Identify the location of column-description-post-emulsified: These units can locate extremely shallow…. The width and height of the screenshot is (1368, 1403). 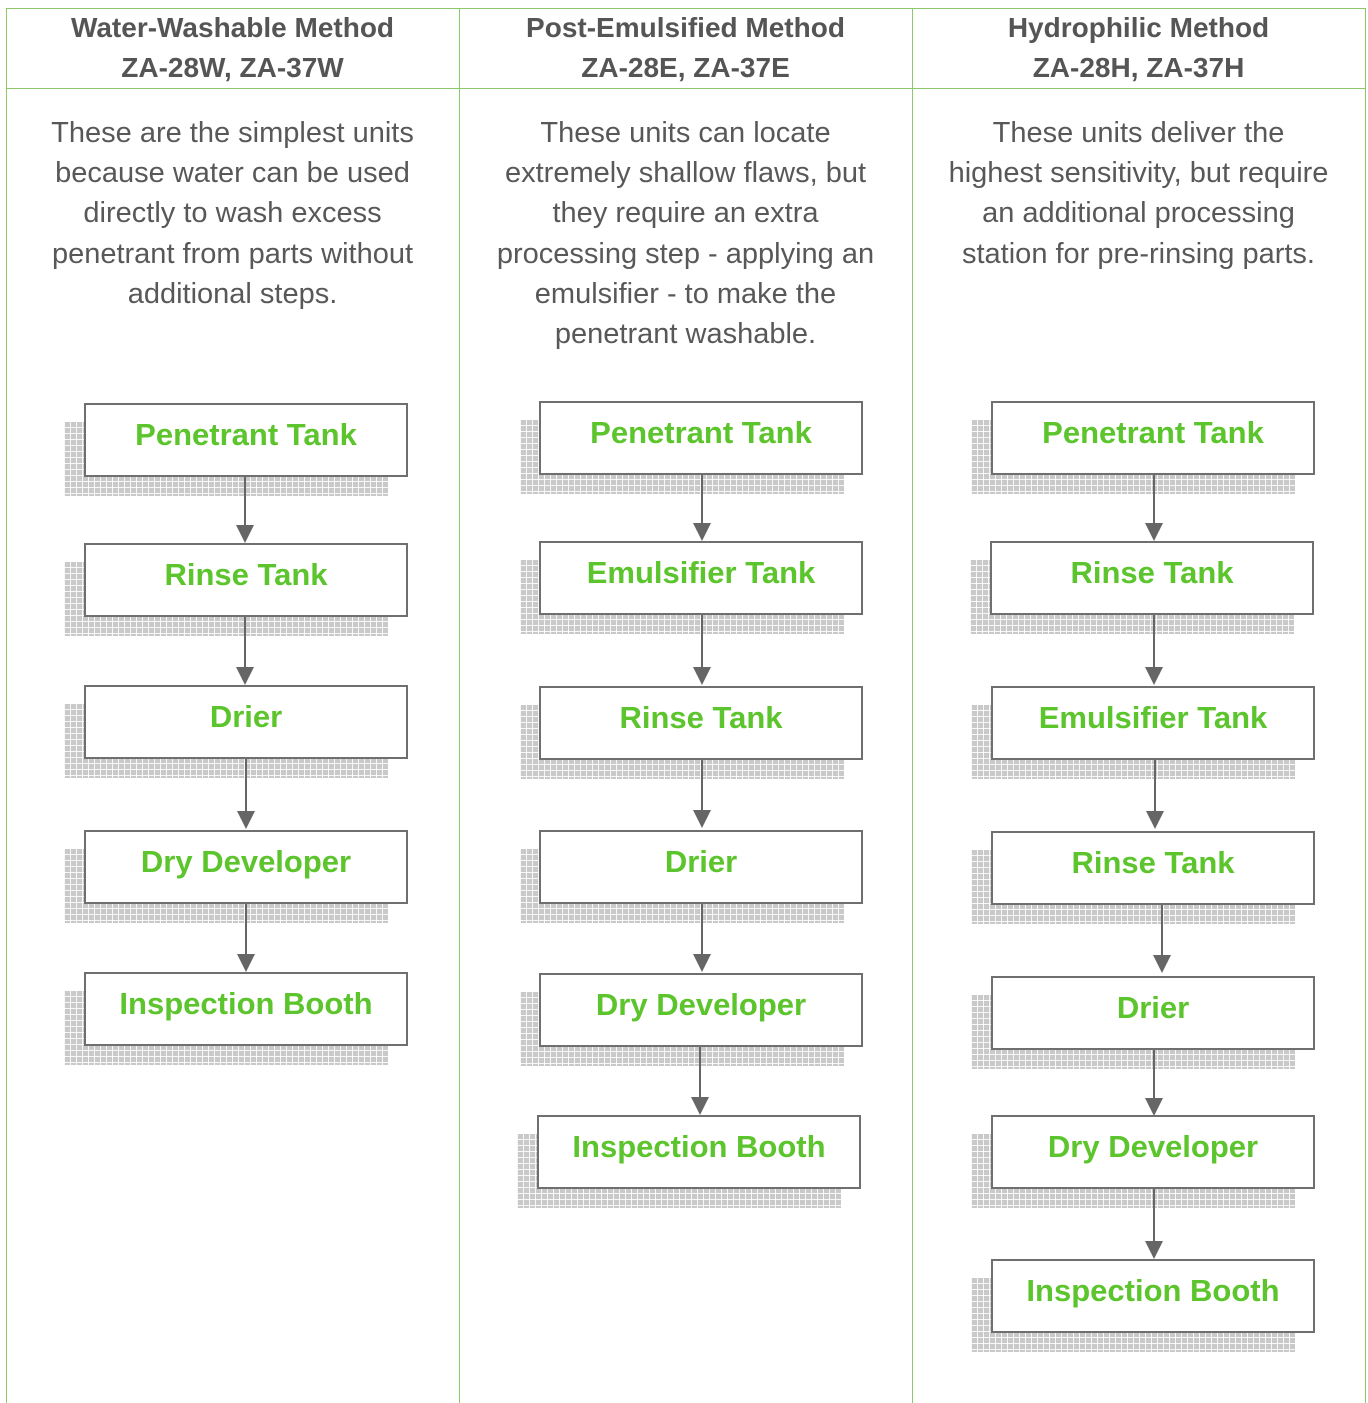
(685, 233).